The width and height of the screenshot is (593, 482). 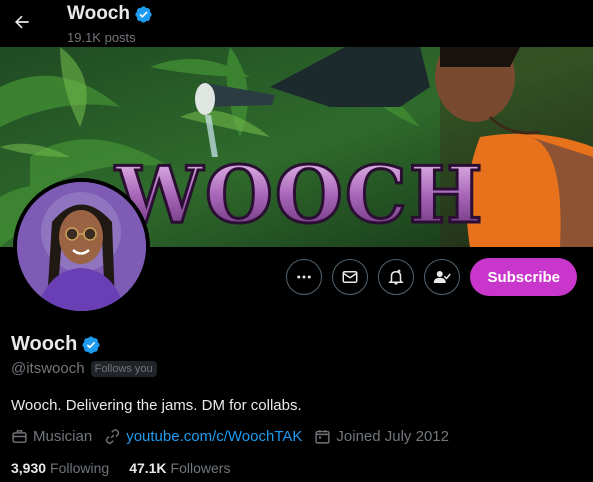 I want to click on envelope-icon, so click(x=350, y=277).